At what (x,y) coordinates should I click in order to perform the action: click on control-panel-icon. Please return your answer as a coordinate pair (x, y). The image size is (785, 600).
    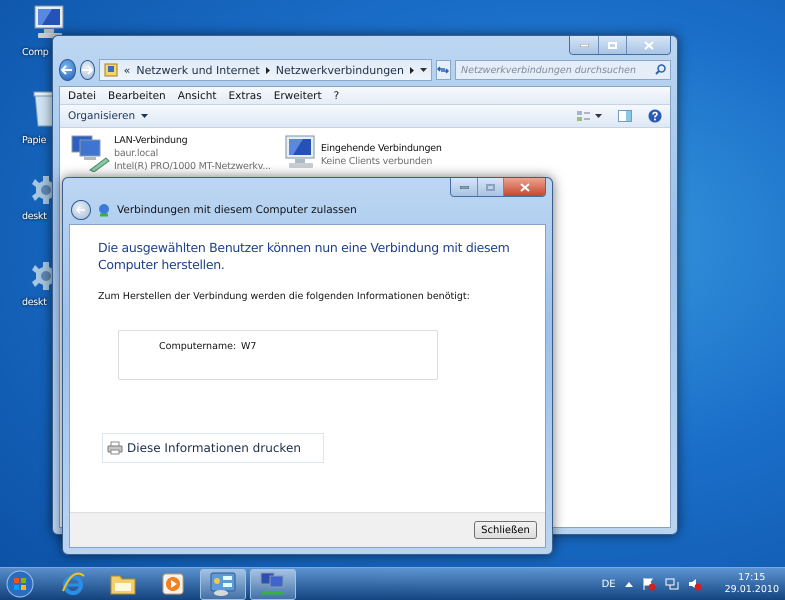
    Looking at the image, I should click on (223, 584).